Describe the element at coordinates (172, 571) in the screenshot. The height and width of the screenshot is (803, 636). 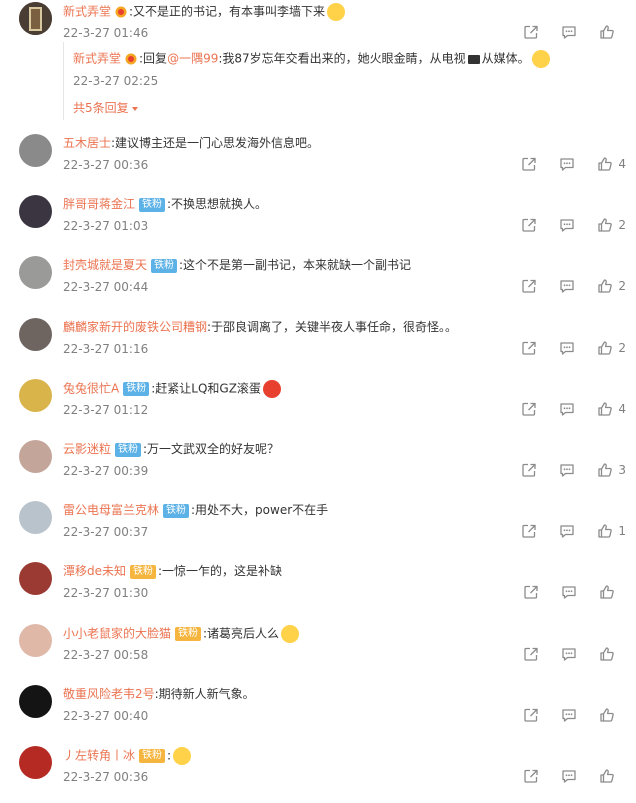
I see `comment-line: 潭移de未知 铁粉:一惊一乍的，这是补缺` at that location.